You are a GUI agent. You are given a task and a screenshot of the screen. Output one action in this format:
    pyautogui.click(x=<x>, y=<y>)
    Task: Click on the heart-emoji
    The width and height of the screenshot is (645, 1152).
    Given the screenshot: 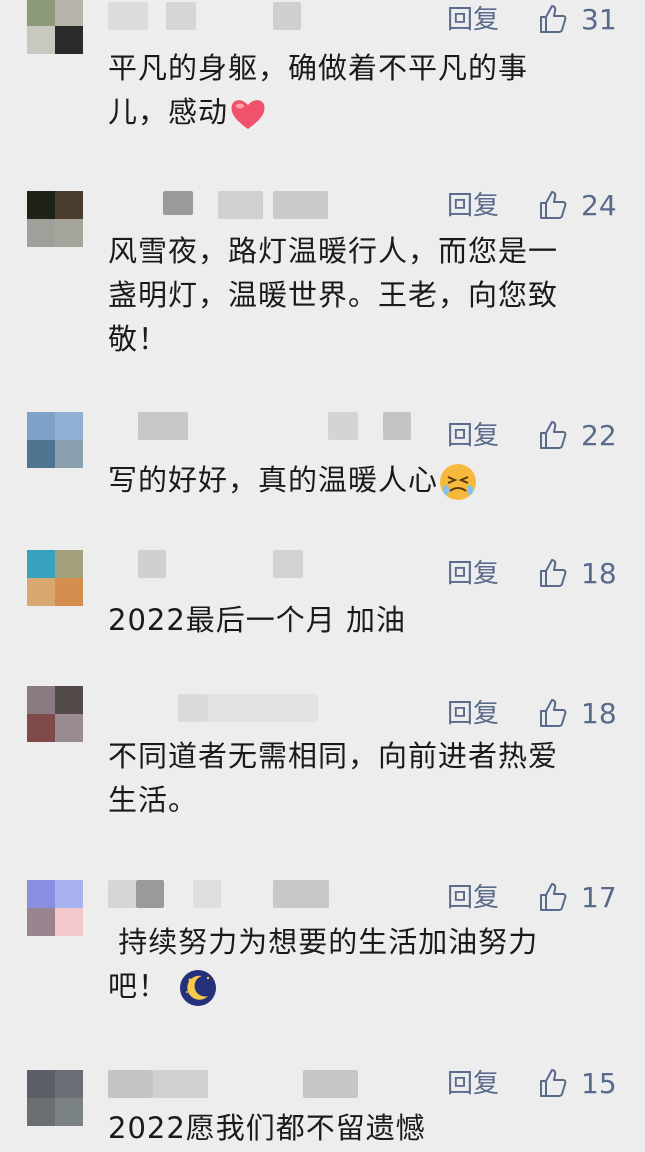 What is the action you would take?
    pyautogui.click(x=248, y=114)
    